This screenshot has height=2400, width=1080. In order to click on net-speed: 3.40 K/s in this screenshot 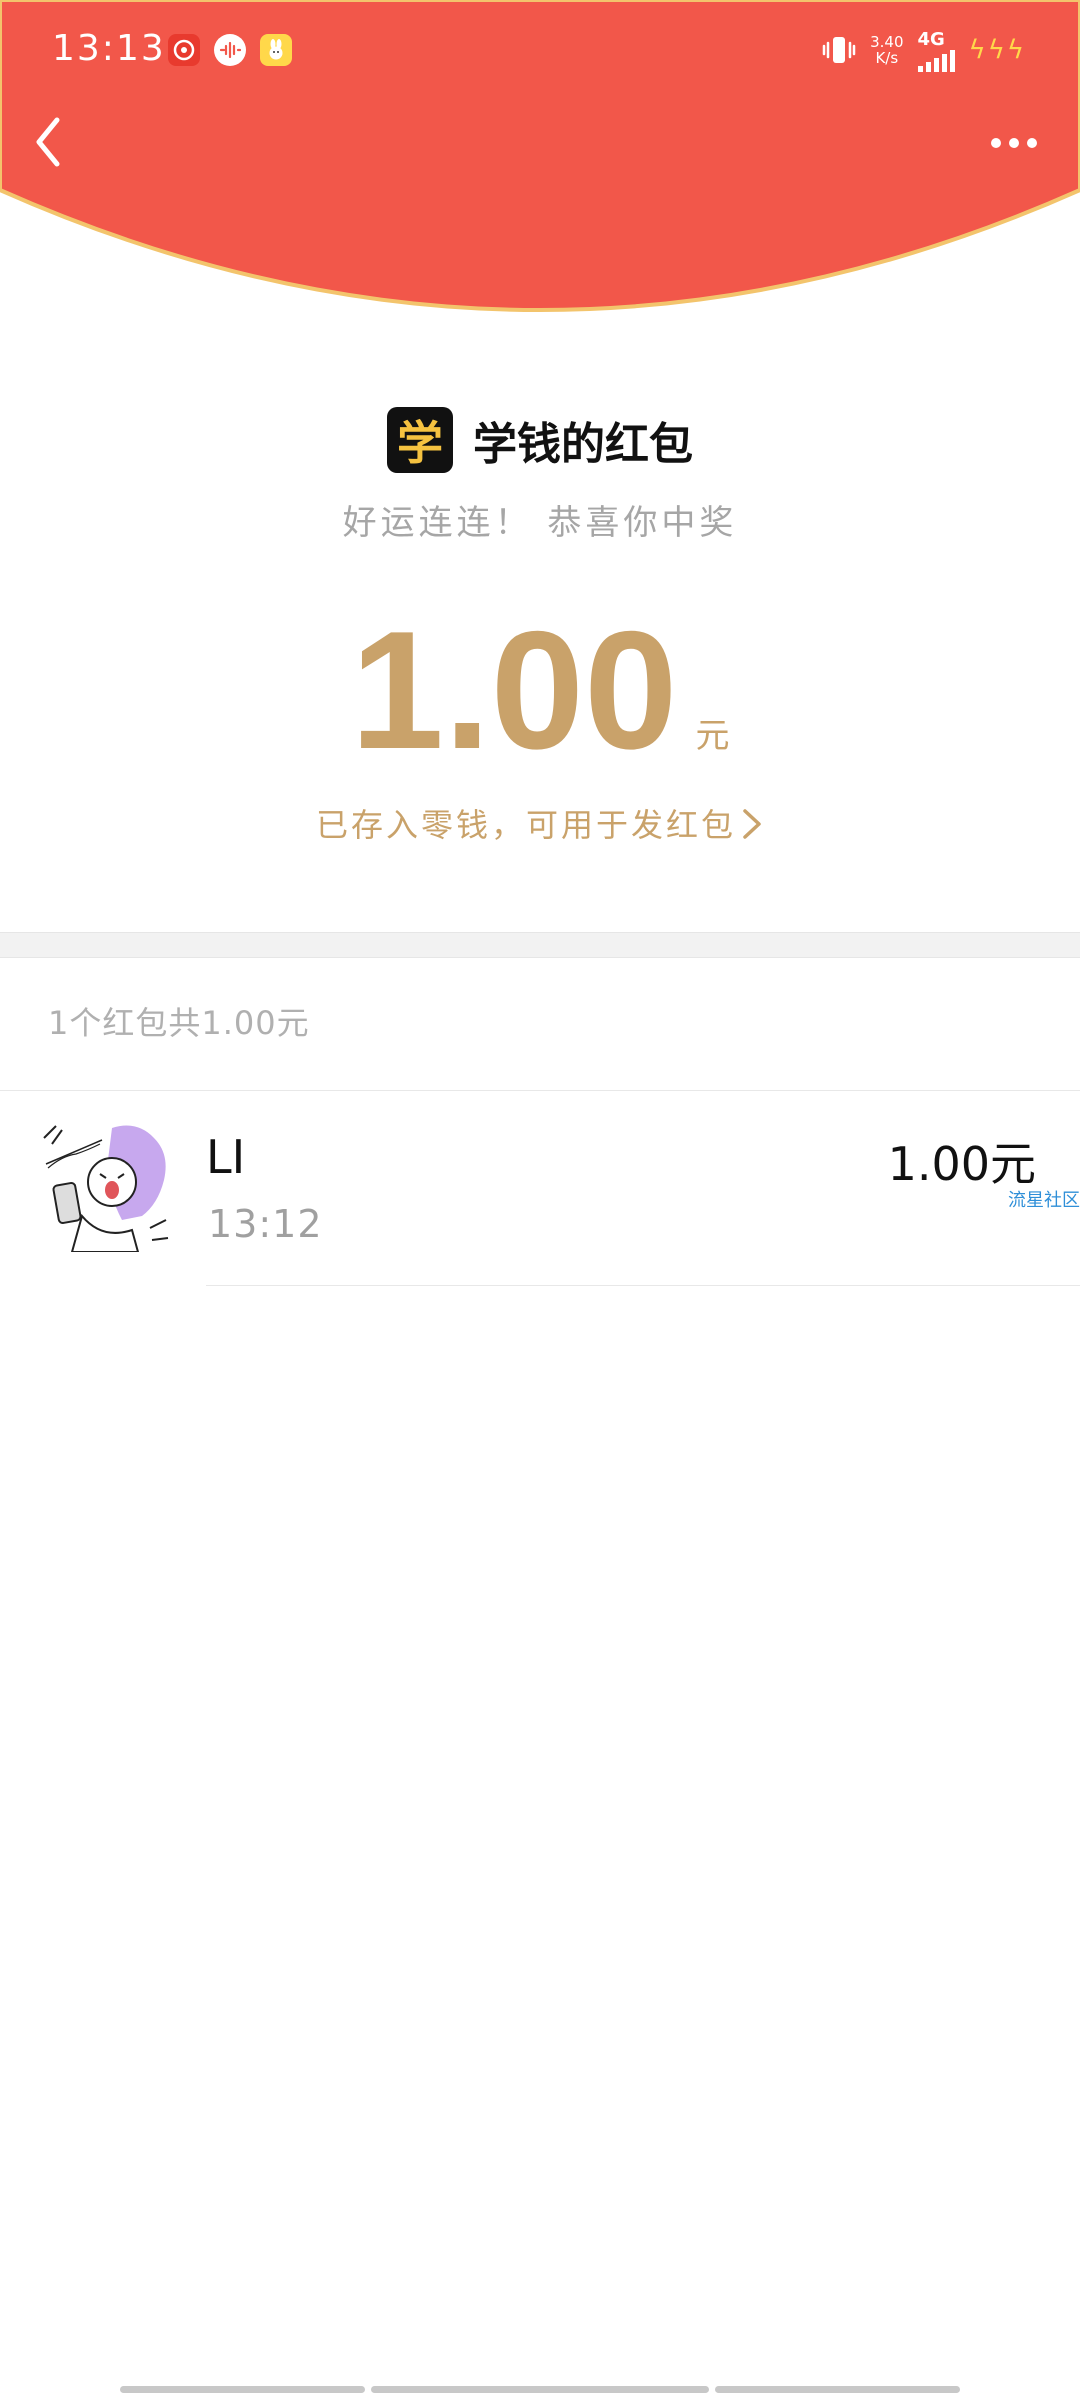, I will do `click(887, 50)`.